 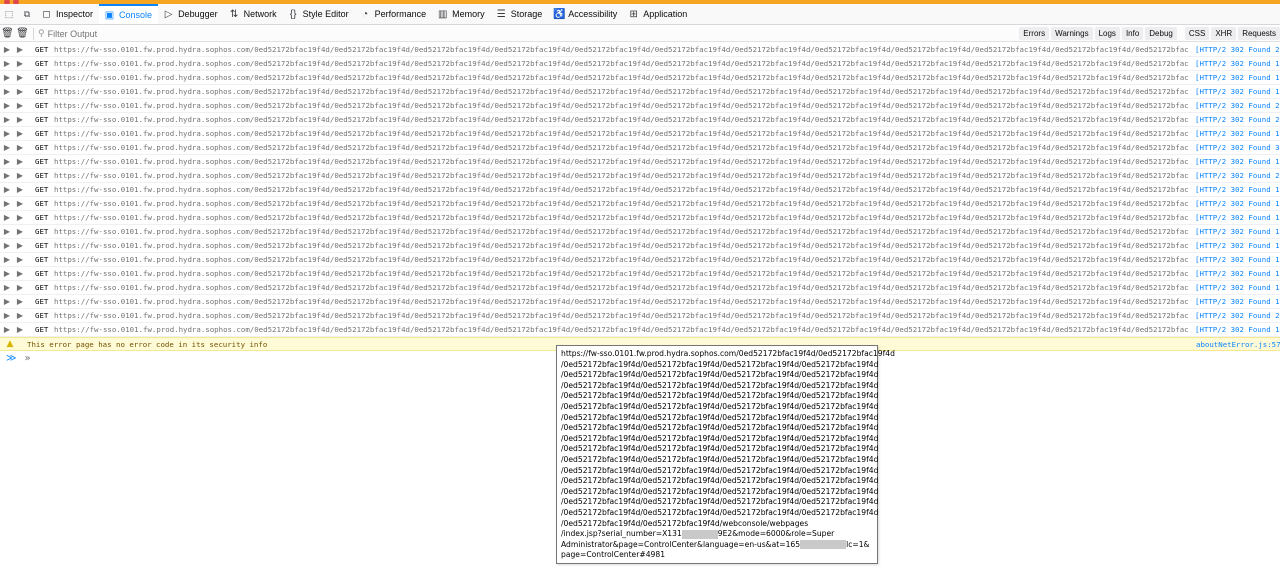 I want to click on clear-history-icon: 🗑, so click(x=22, y=33).